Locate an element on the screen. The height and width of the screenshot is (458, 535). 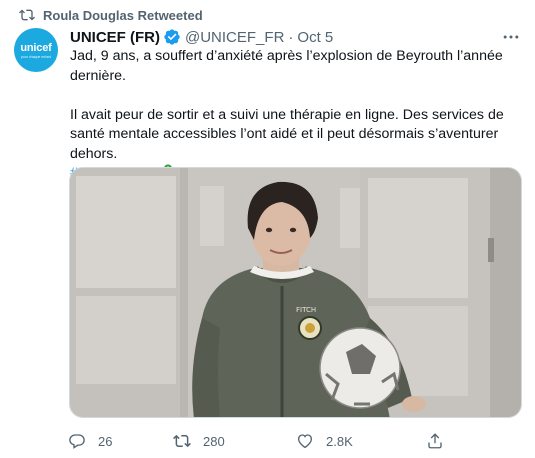
author-handle: @UNICEF_FR is located at coordinates (234, 37).